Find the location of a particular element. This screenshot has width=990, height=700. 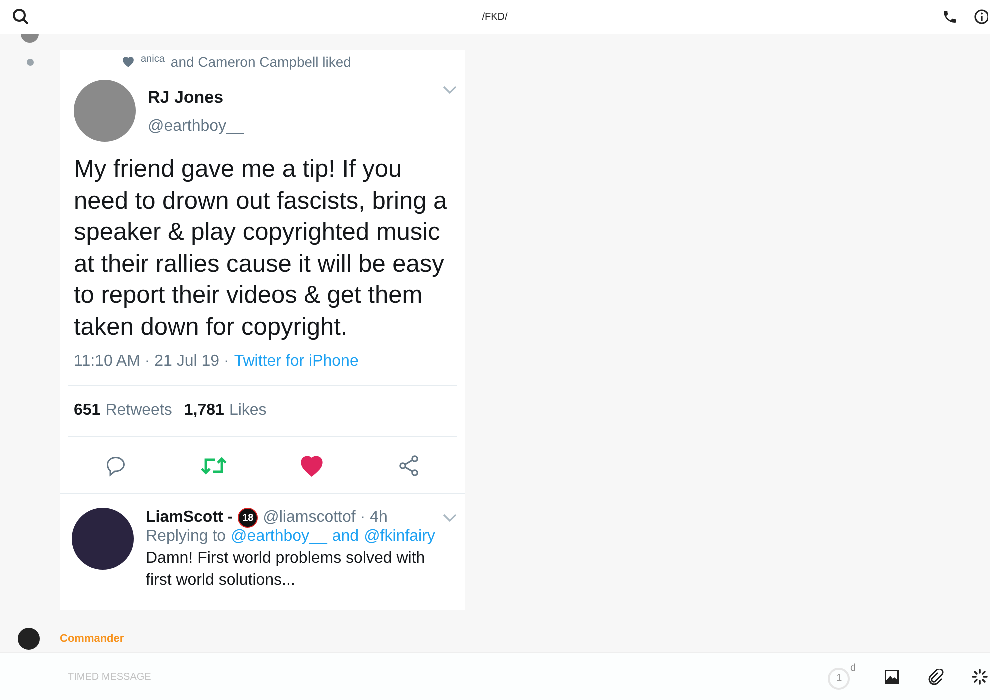

image-icon is located at coordinates (892, 677).